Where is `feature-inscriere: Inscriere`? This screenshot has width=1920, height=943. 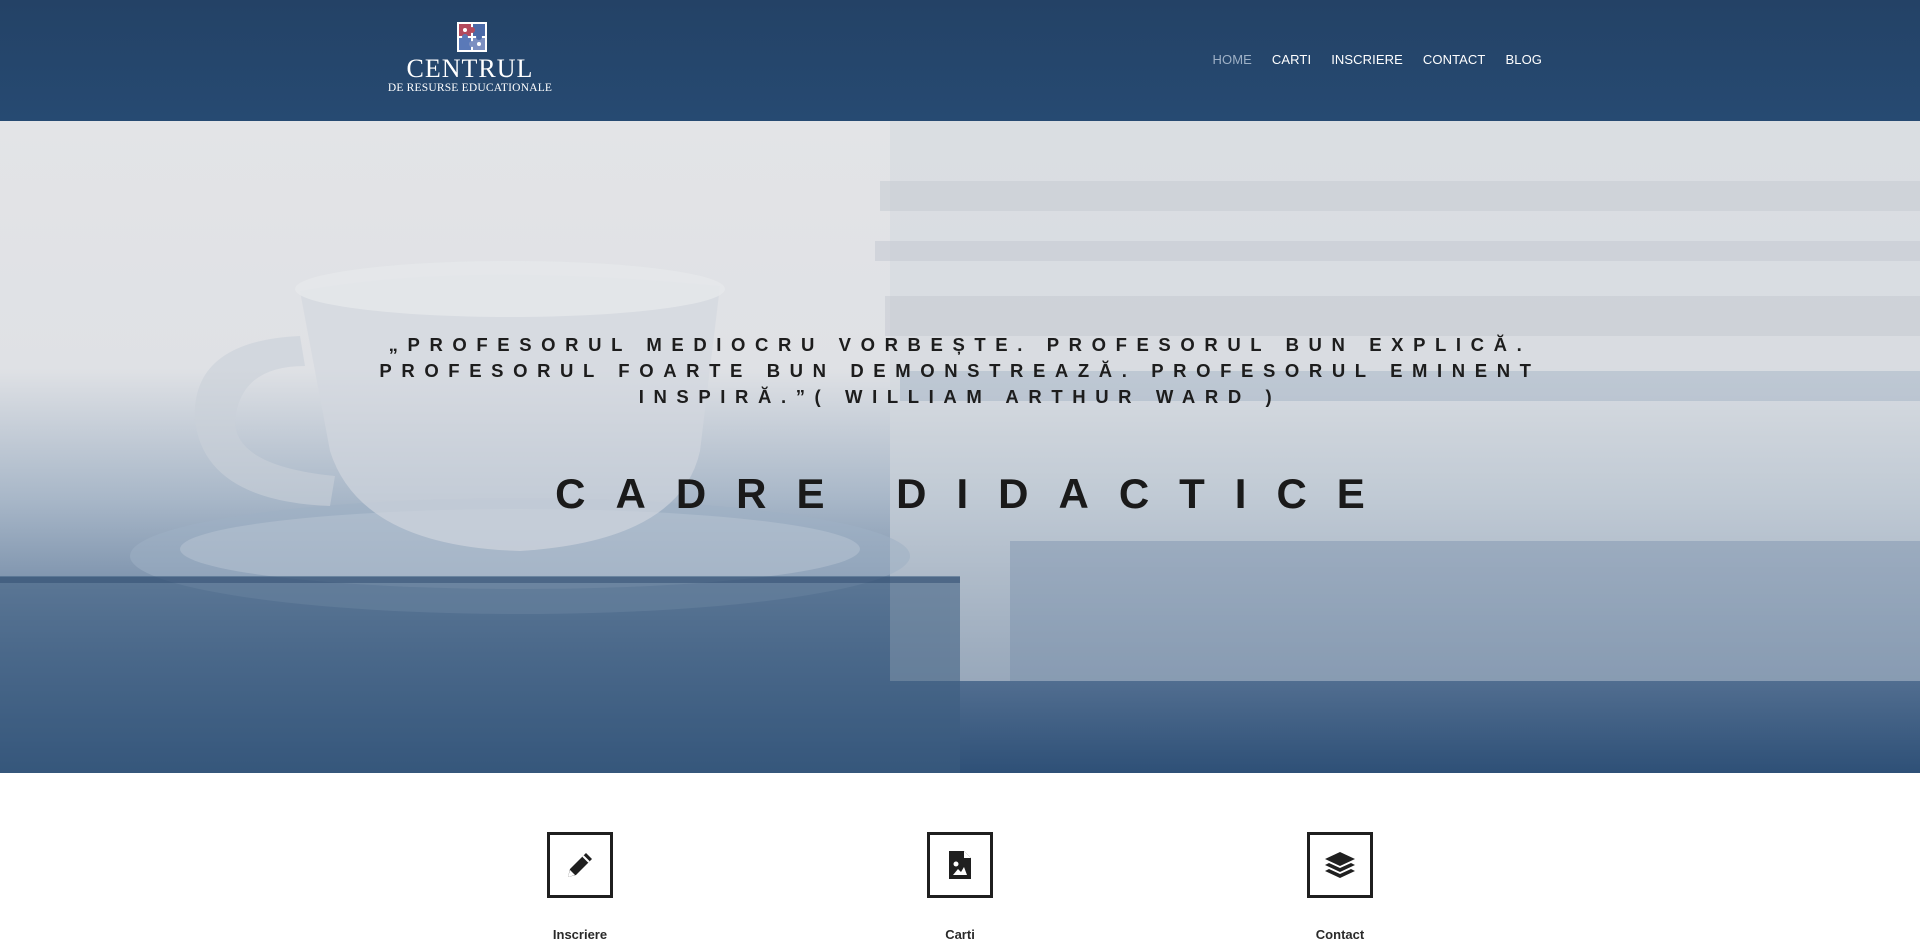
feature-inscriere: Inscriere is located at coordinates (580, 887).